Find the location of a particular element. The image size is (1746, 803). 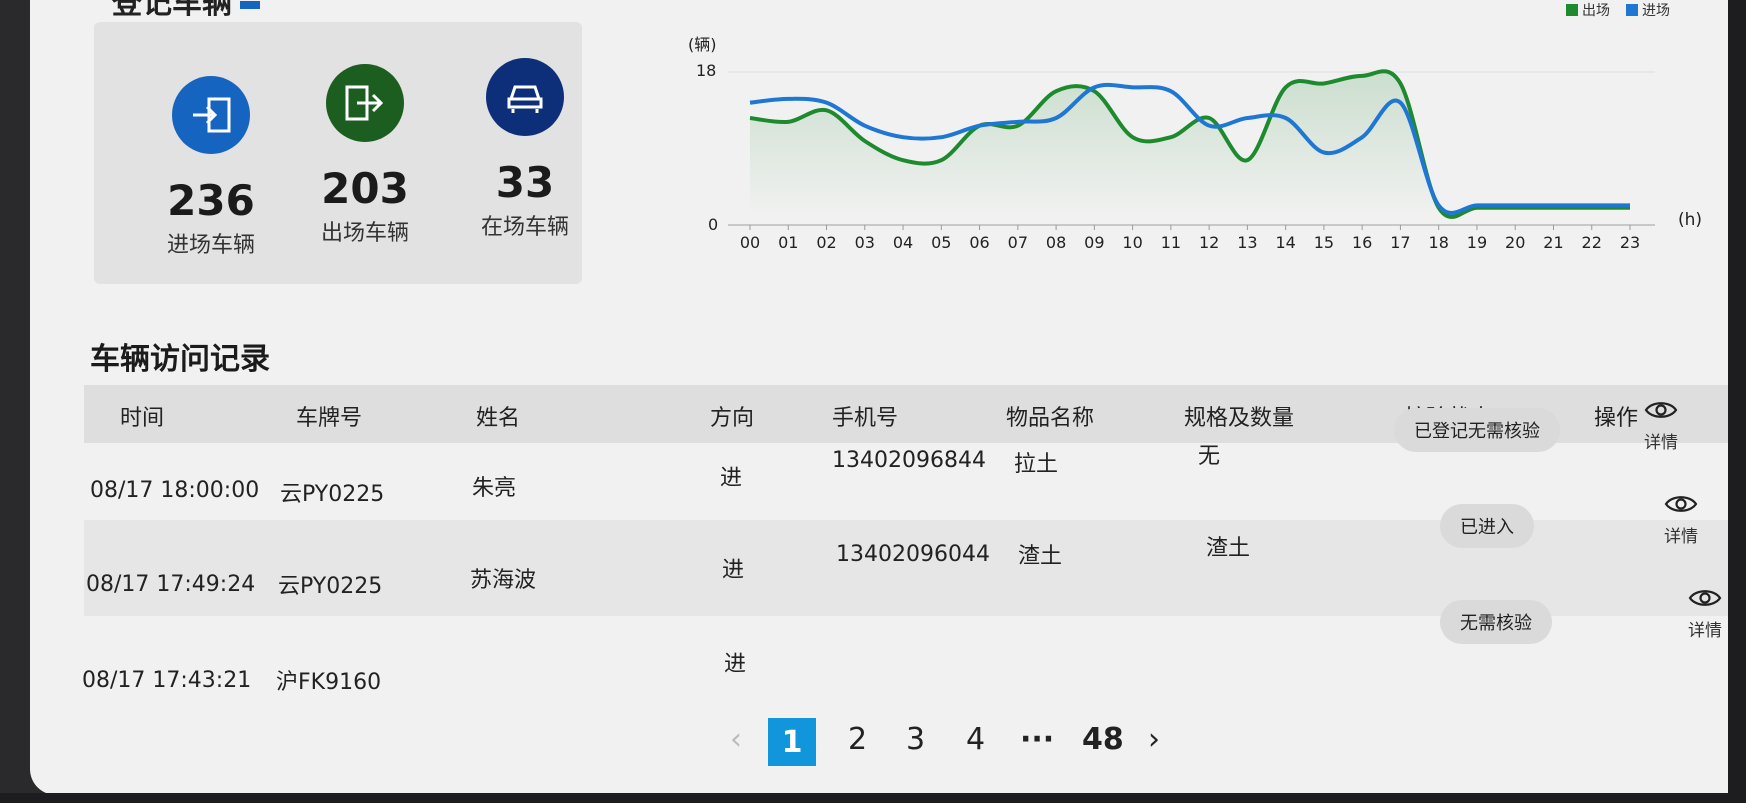

x-tick-label: 21 is located at coordinates (1553, 242).